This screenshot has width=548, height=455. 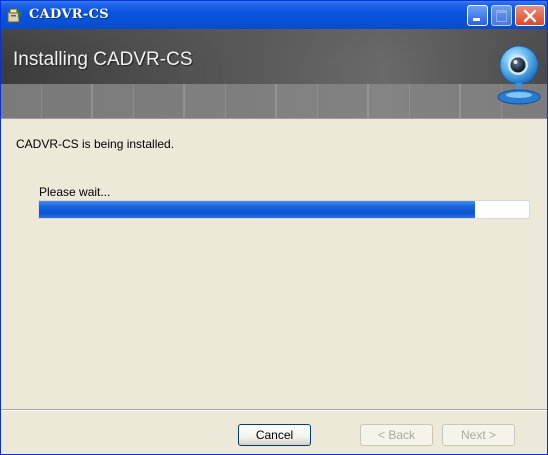 What do you see at coordinates (477, 15) in the screenshot?
I see `minimize-icon` at bounding box center [477, 15].